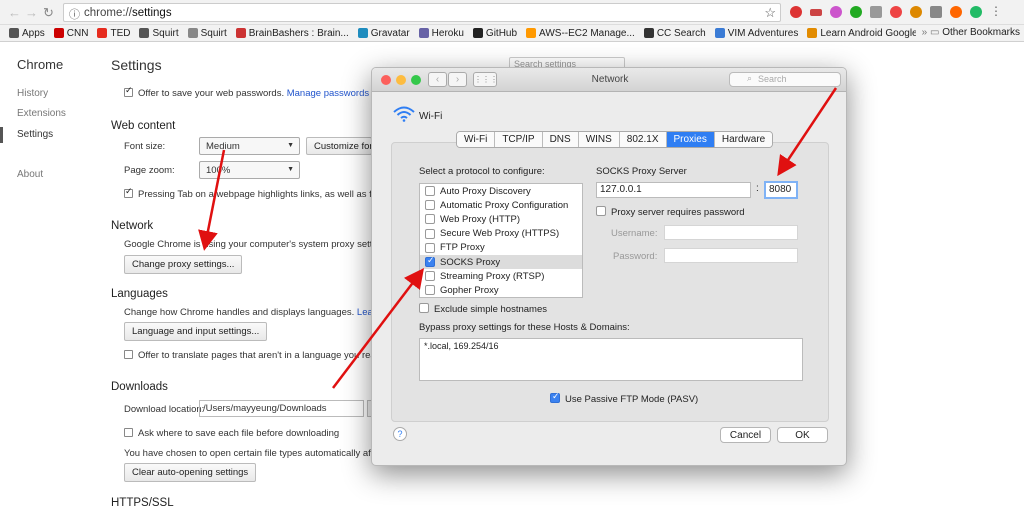 The height and width of the screenshot is (512, 1024). What do you see at coordinates (190, 472) in the screenshot?
I see `clear-auto-open-button: Clear auto-opening settings` at bounding box center [190, 472].